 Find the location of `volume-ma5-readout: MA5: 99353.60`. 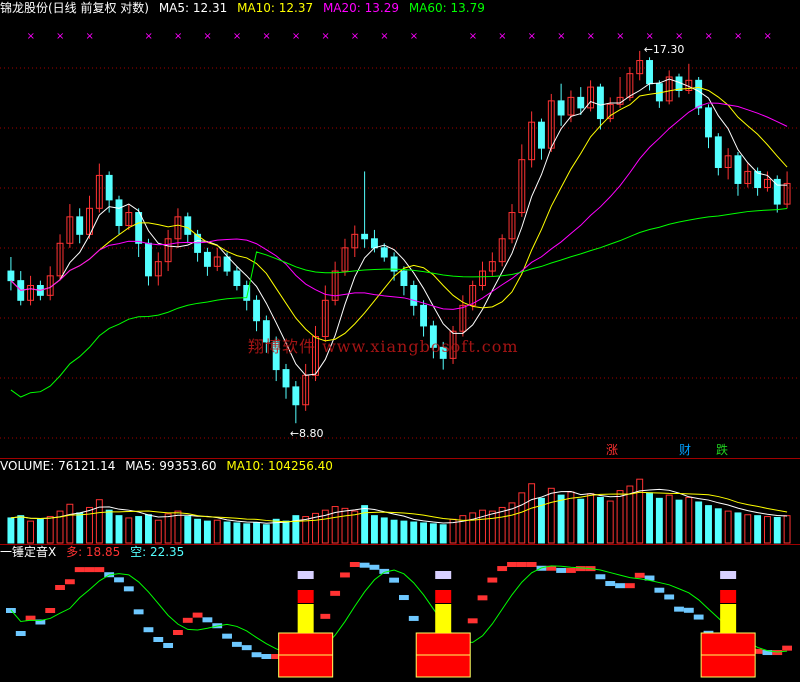

volume-ma5-readout: MA5: 99353.60 is located at coordinates (171, 466).